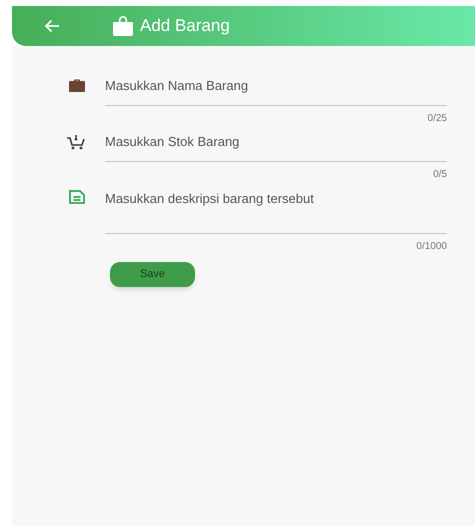 This screenshot has width=475, height=526. Describe the element at coordinates (152, 274) in the screenshot. I see `save-button: Save` at that location.